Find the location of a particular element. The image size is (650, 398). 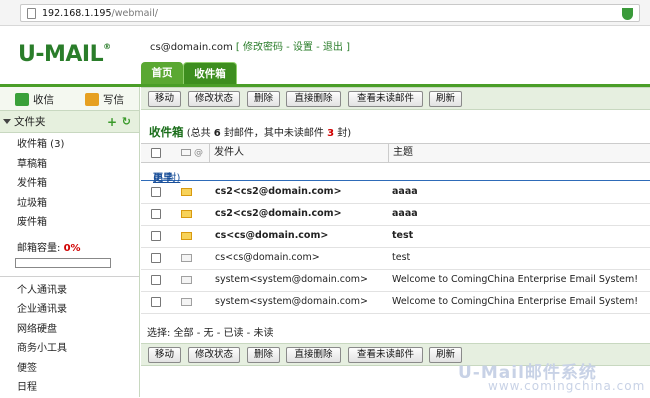

tool-calendar: 日程 is located at coordinates (69, 388).